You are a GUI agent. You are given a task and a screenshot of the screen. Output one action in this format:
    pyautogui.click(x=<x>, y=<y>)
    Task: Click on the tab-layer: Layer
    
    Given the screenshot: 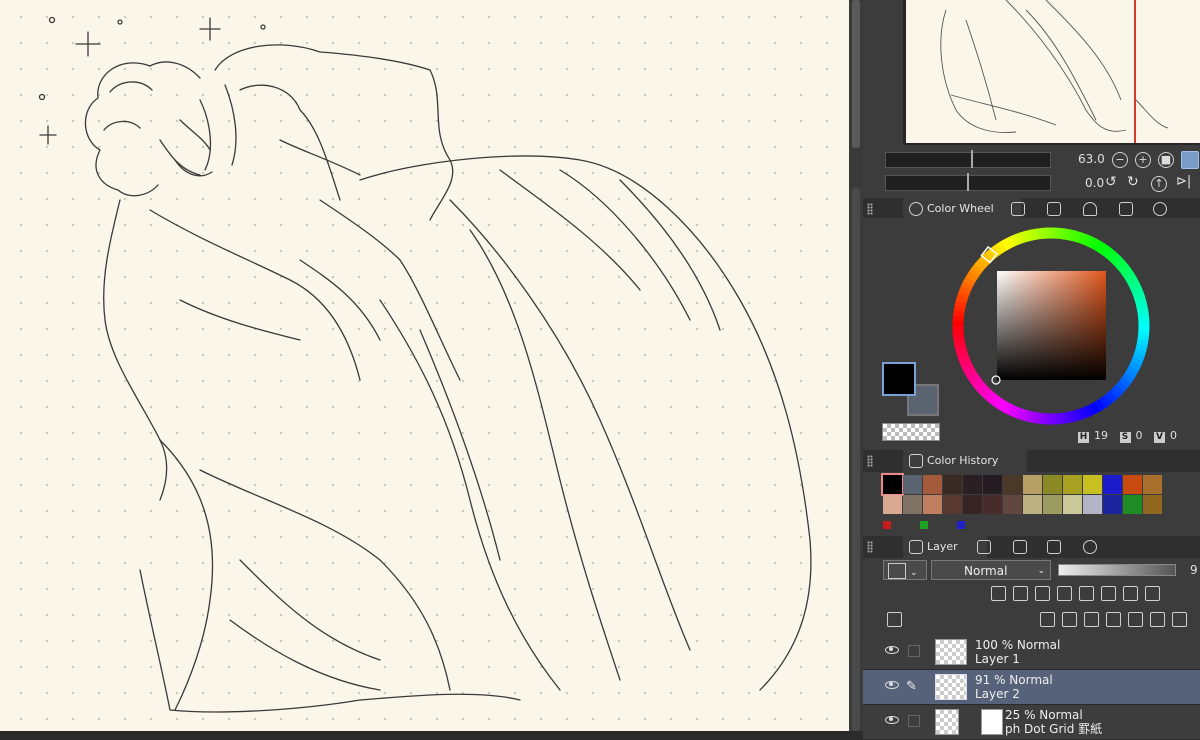 What is the action you would take?
    pyautogui.click(x=945, y=547)
    